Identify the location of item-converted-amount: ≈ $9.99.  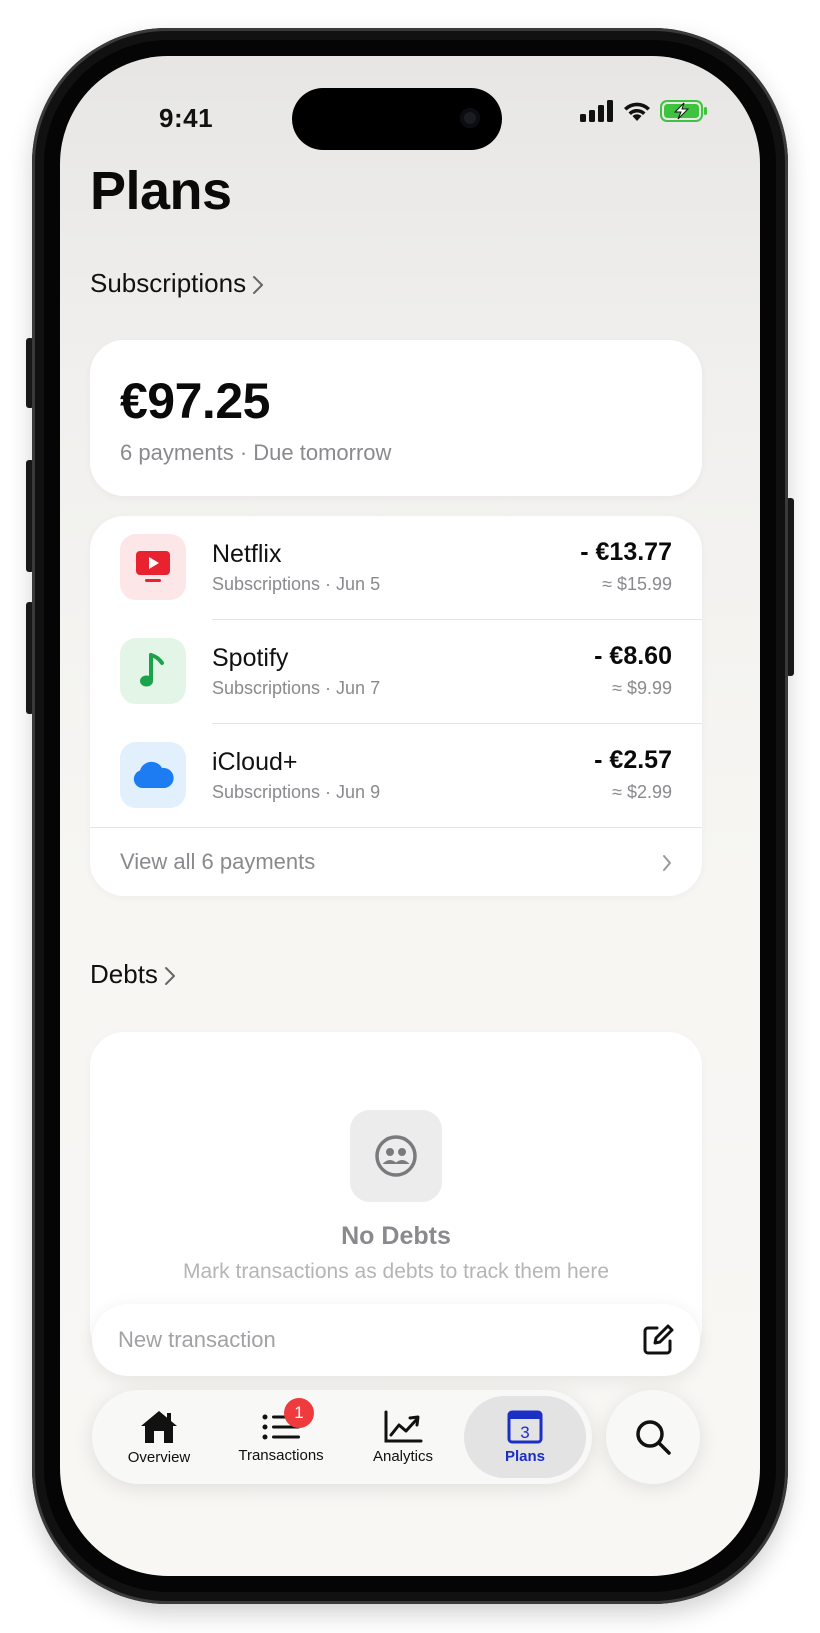
(642, 688).